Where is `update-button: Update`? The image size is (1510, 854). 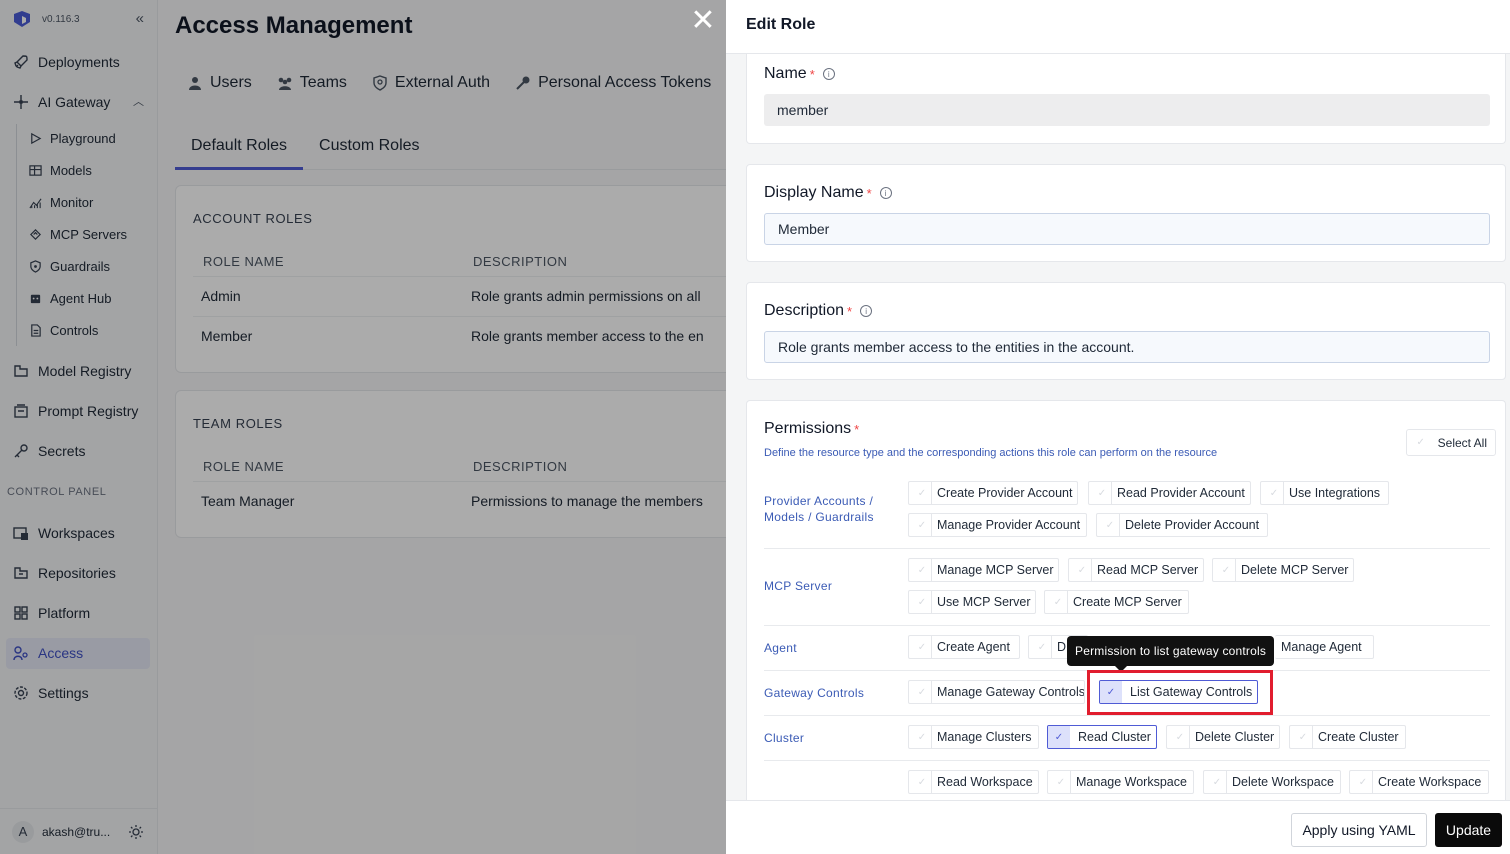
update-button: Update is located at coordinates (1468, 830).